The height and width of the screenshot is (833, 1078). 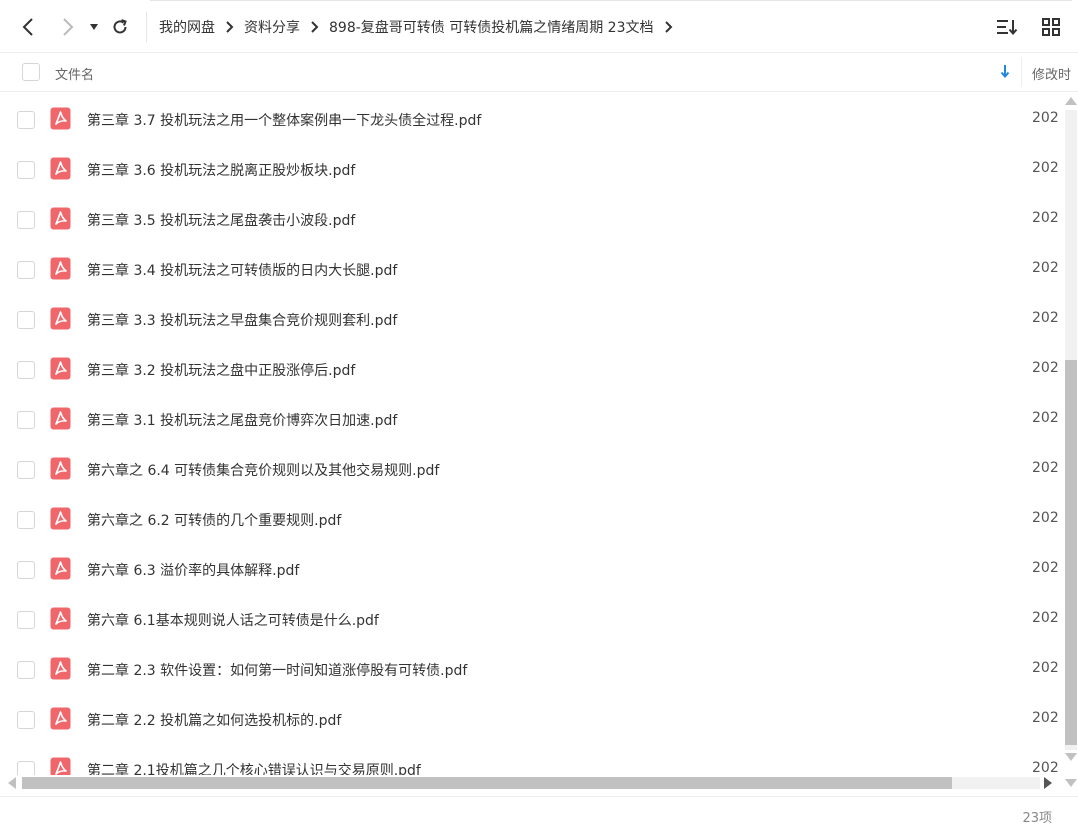 I want to click on vertical-scroll-thumb, so click(x=1071, y=552).